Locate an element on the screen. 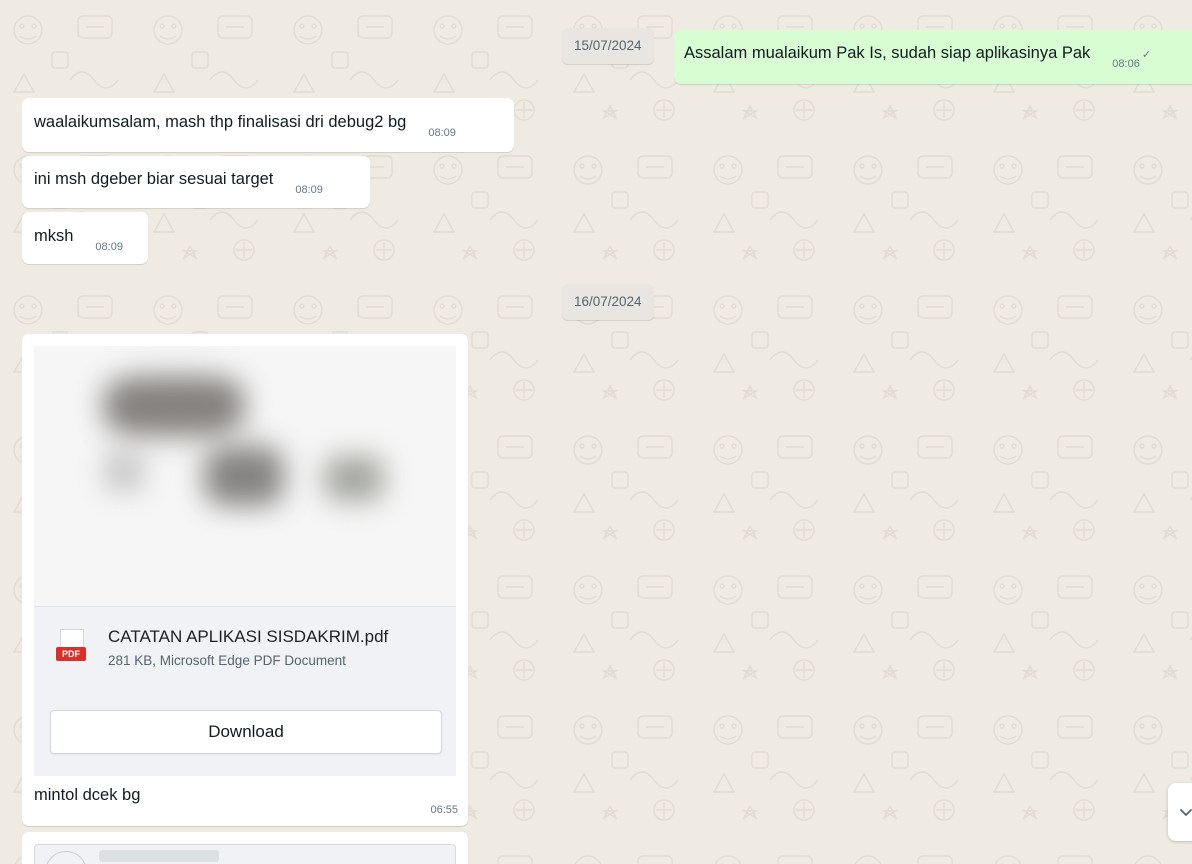 This screenshot has width=1192, height=864. next-message-partial is located at coordinates (245, 848).